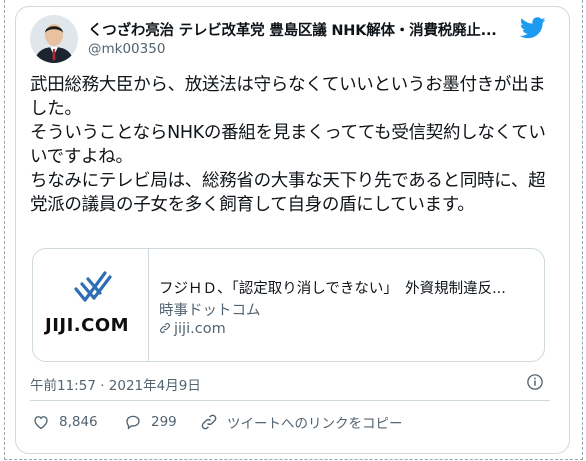  What do you see at coordinates (290, 400) in the screenshot?
I see `divider` at bounding box center [290, 400].